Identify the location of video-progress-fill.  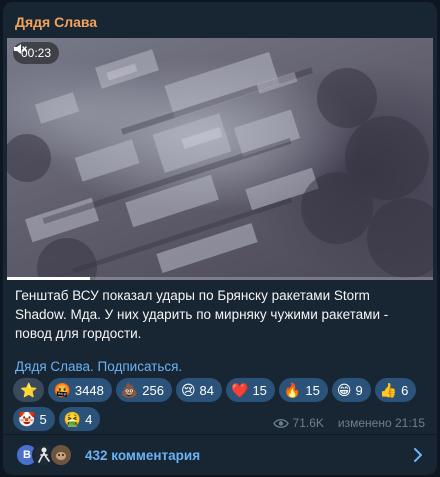
(49, 278).